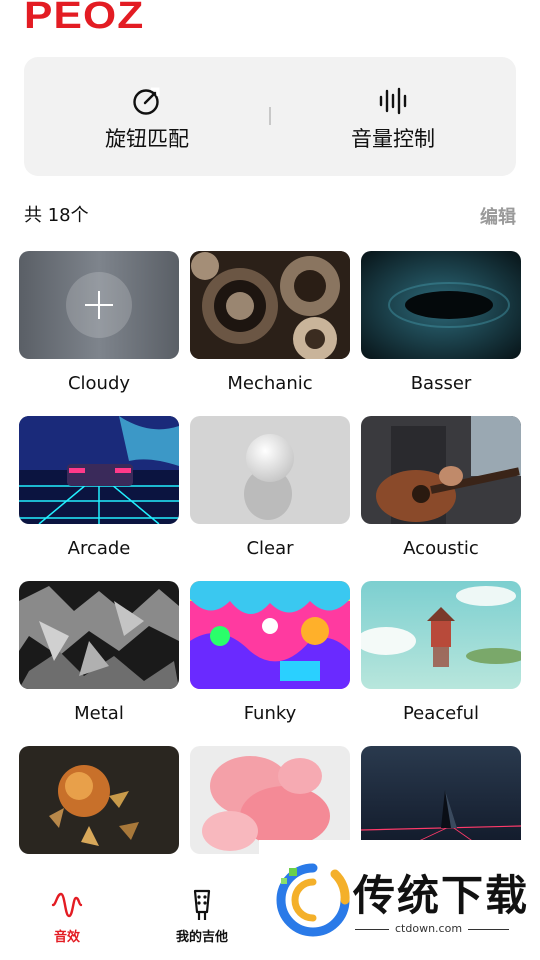 The width and height of the screenshot is (540, 960). I want to click on tool-panel: 旋钮匹配 音量控制, so click(270, 116).